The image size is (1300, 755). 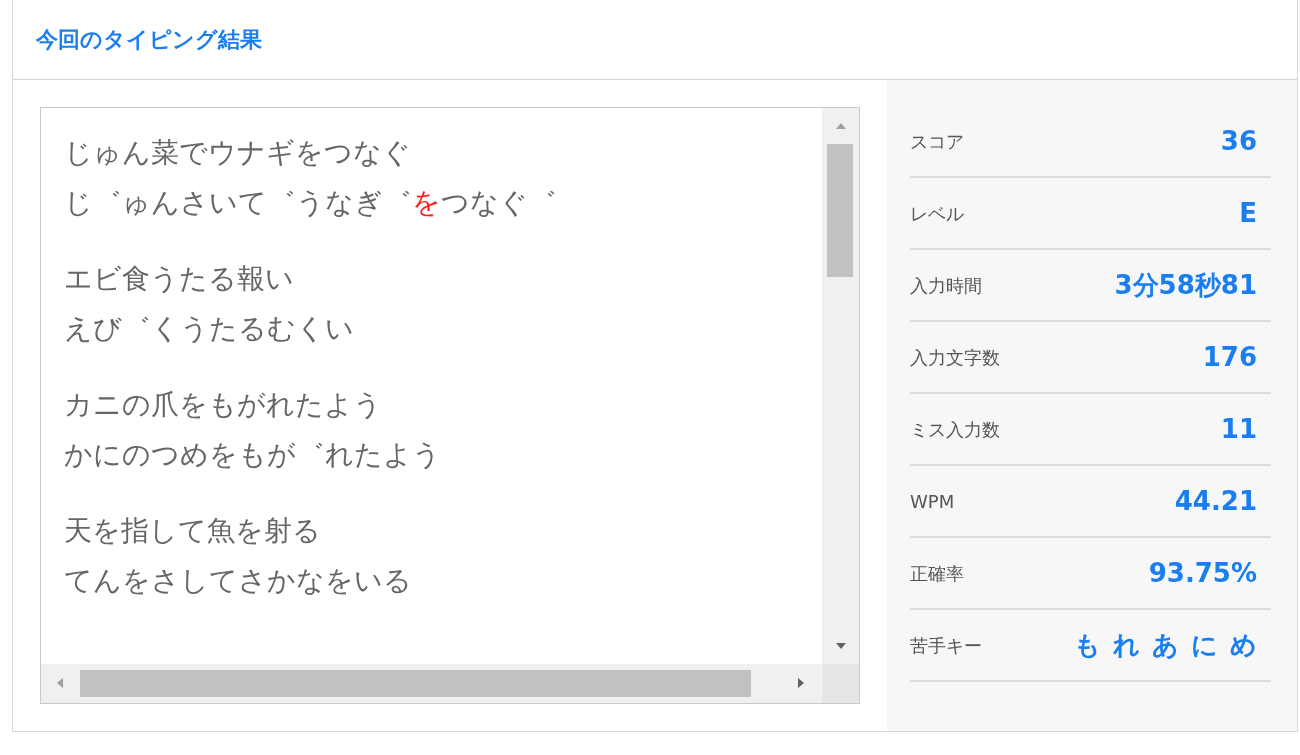 What do you see at coordinates (238, 581) in the screenshot?
I see `reading-text: てんをさしてさかなをいる` at bounding box center [238, 581].